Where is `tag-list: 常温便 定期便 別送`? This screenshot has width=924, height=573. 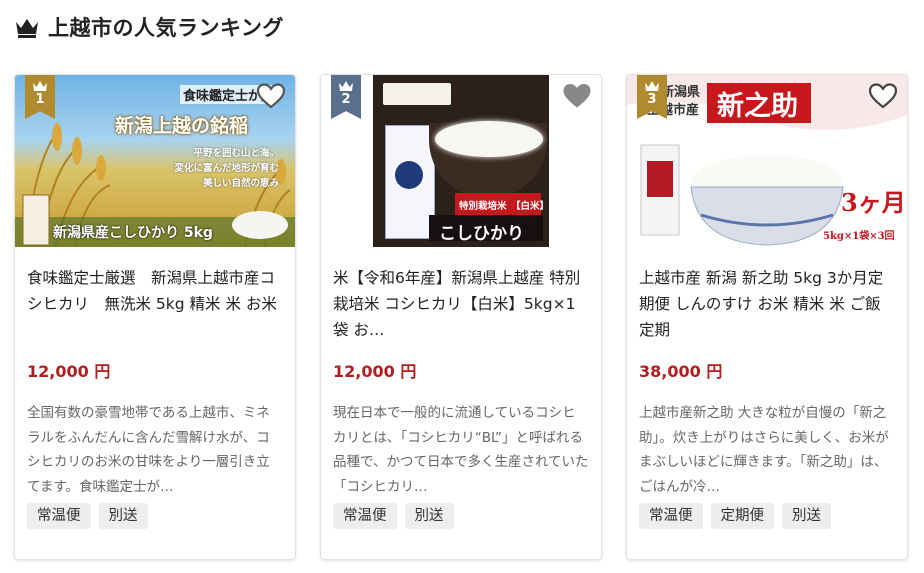 tag-list: 常温便 定期便 別送 is located at coordinates (735, 516).